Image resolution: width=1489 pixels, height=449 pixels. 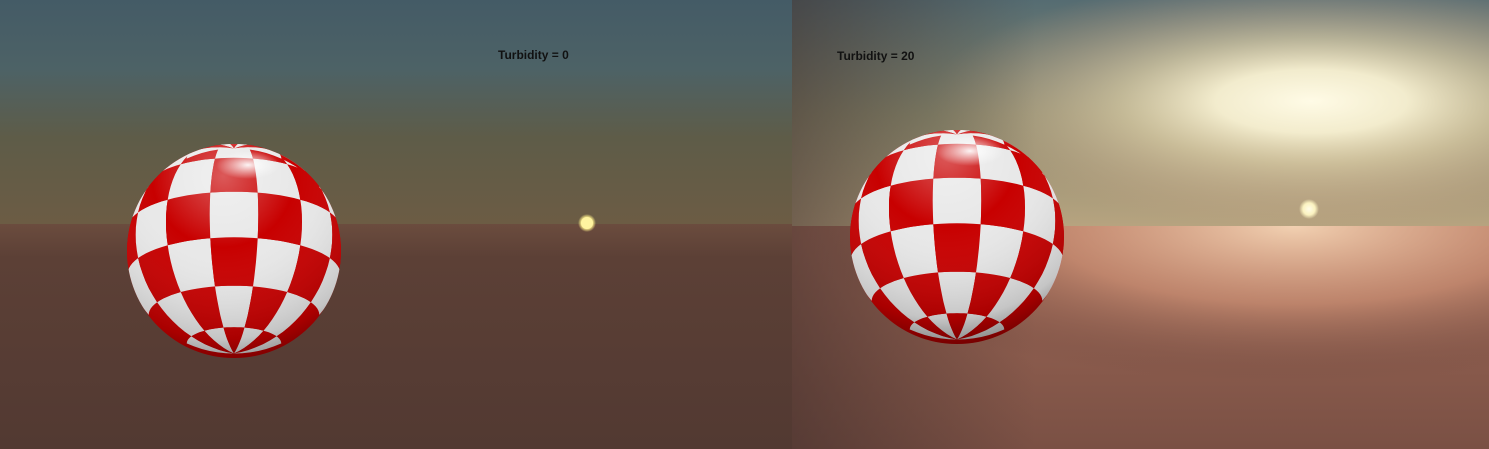 I want to click on turbidity-label: Turbidity = 20, so click(x=876, y=56).